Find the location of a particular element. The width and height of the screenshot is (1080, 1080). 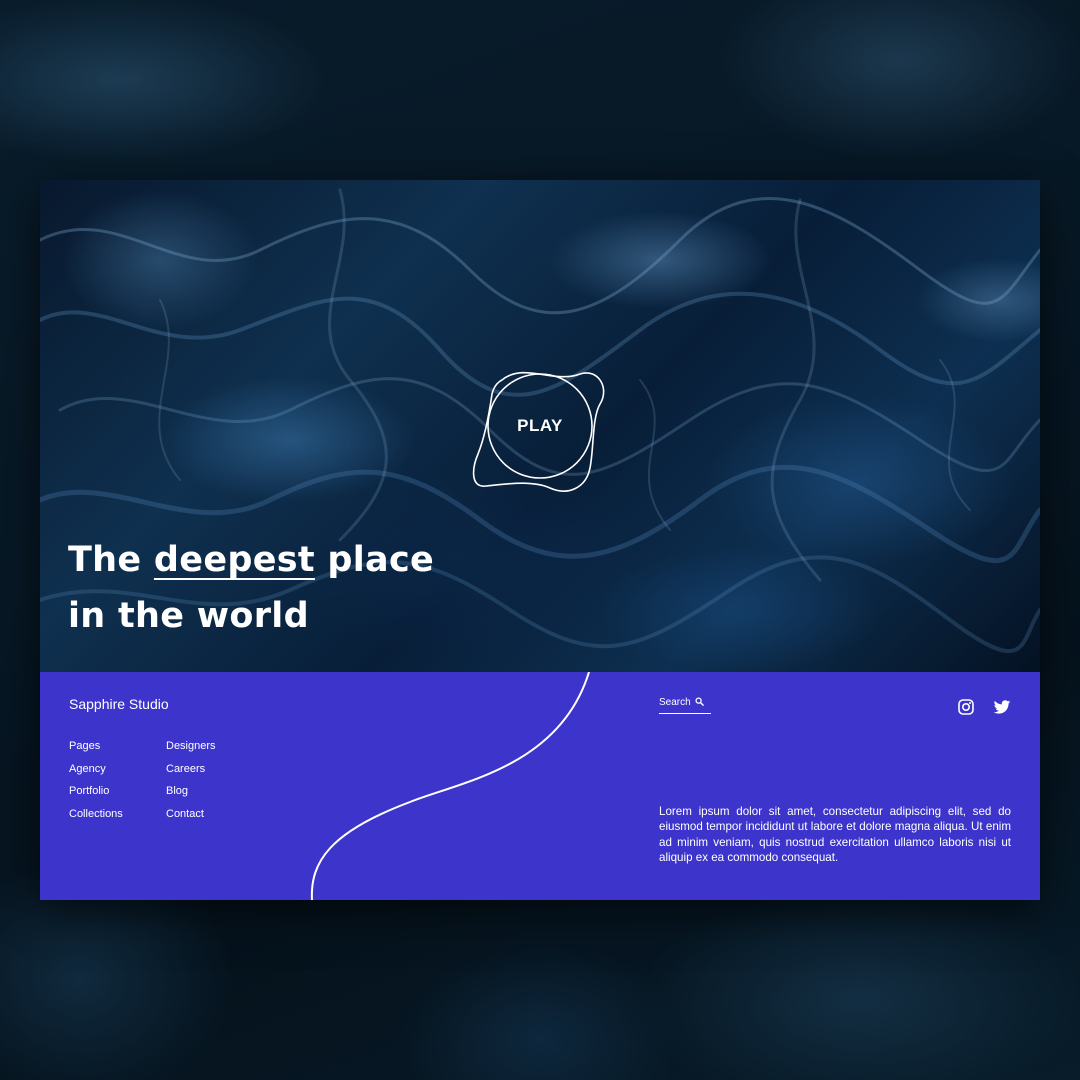

twitter-icon is located at coordinates (1002, 707).